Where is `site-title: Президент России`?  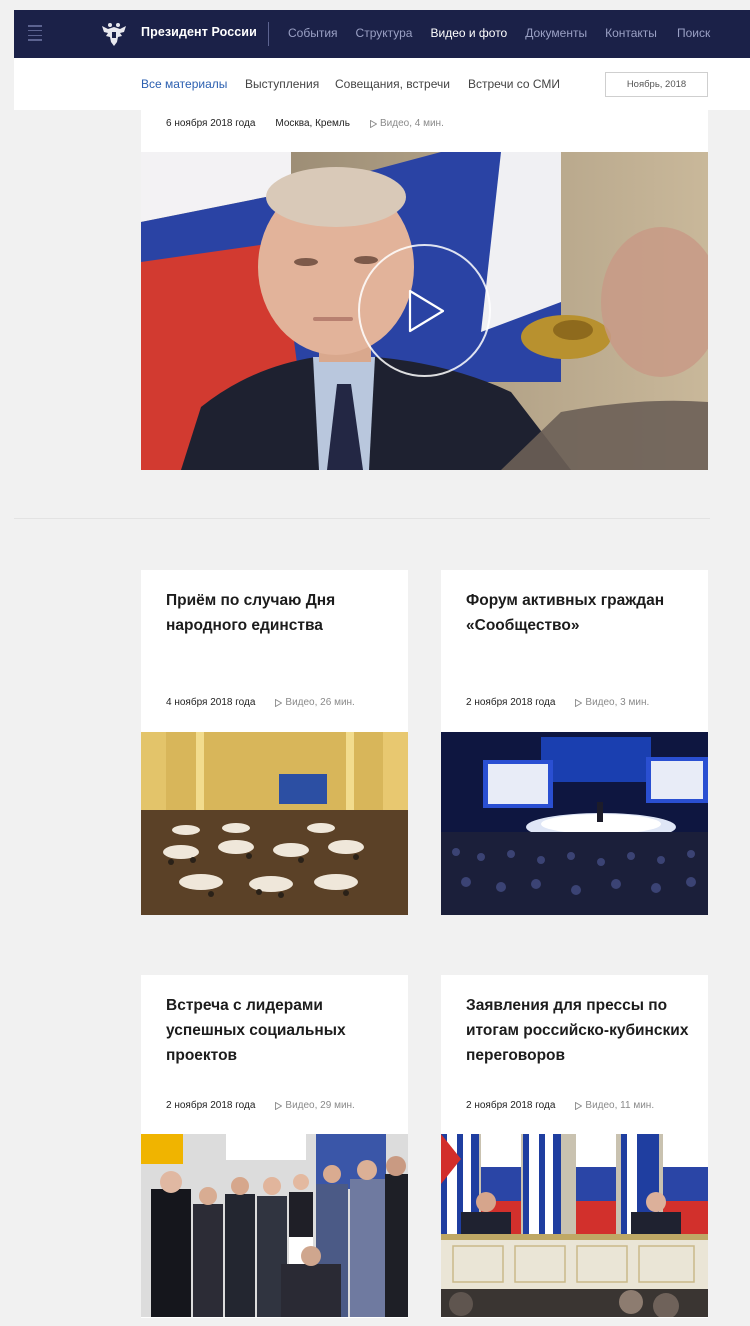 site-title: Президент России is located at coordinates (199, 32).